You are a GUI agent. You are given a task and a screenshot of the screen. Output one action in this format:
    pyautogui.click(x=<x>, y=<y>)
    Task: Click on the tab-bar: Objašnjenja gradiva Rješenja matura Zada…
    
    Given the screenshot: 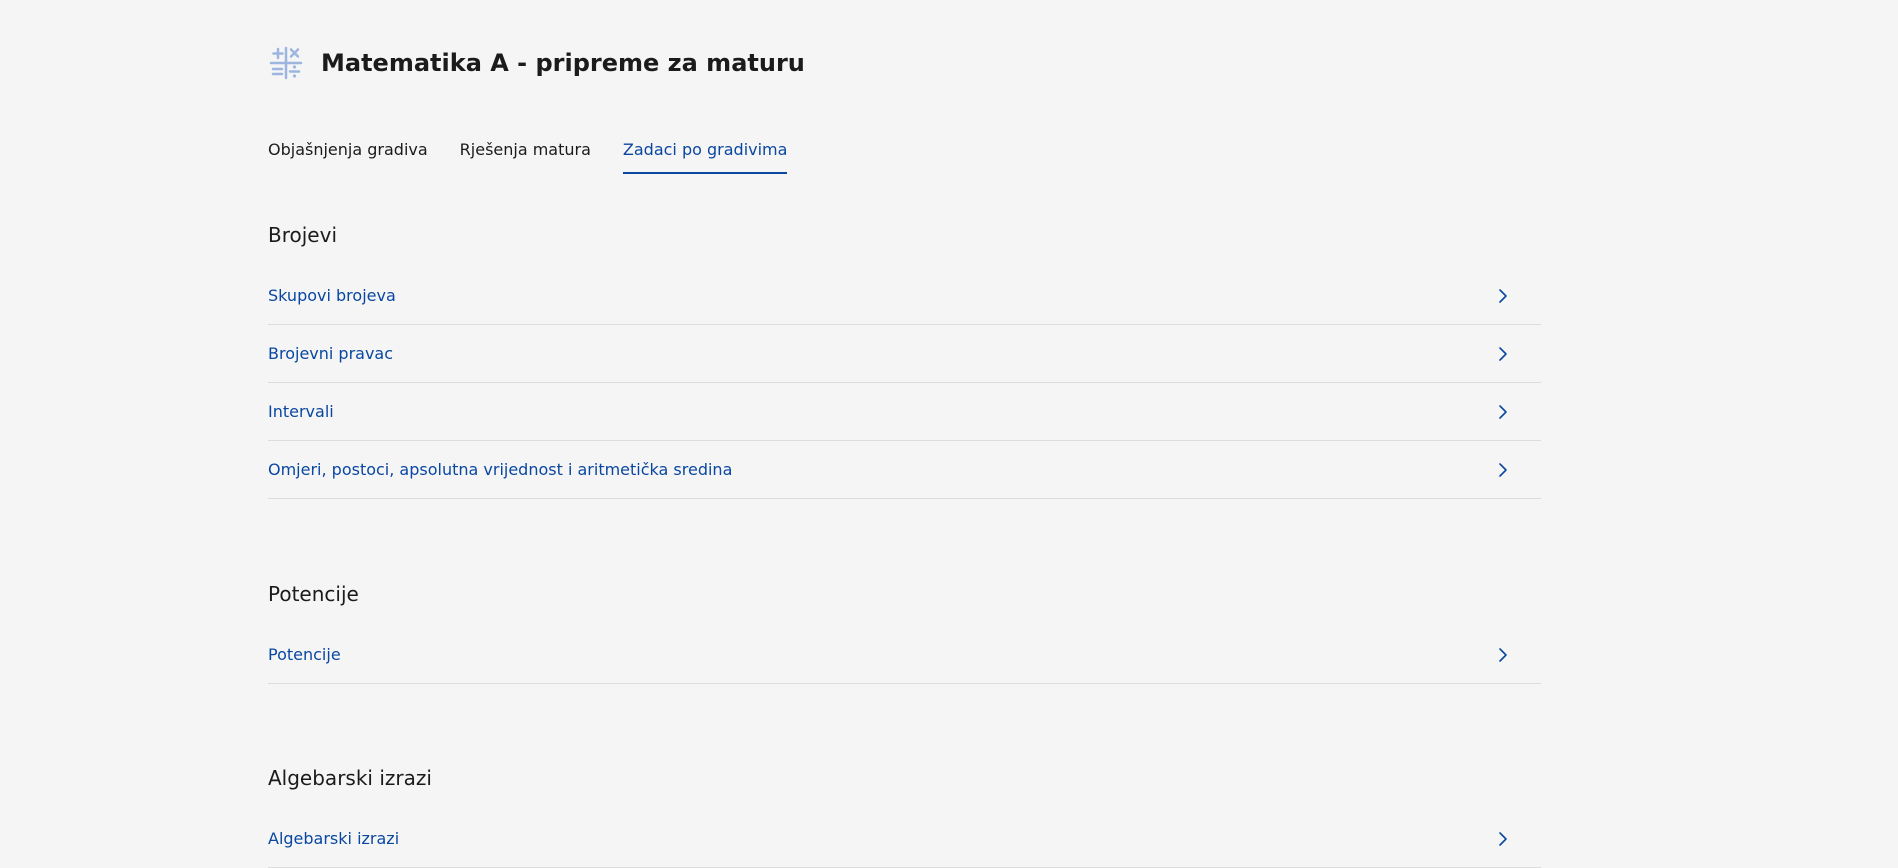 What is the action you would take?
    pyautogui.click(x=543, y=156)
    